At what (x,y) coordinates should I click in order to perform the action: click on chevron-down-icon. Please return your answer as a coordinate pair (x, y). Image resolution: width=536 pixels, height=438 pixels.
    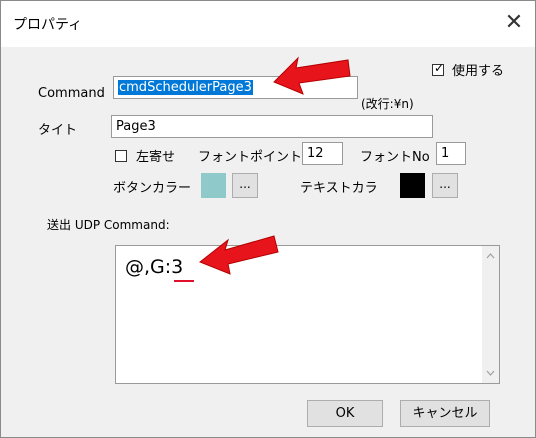
    Looking at the image, I should click on (490, 372).